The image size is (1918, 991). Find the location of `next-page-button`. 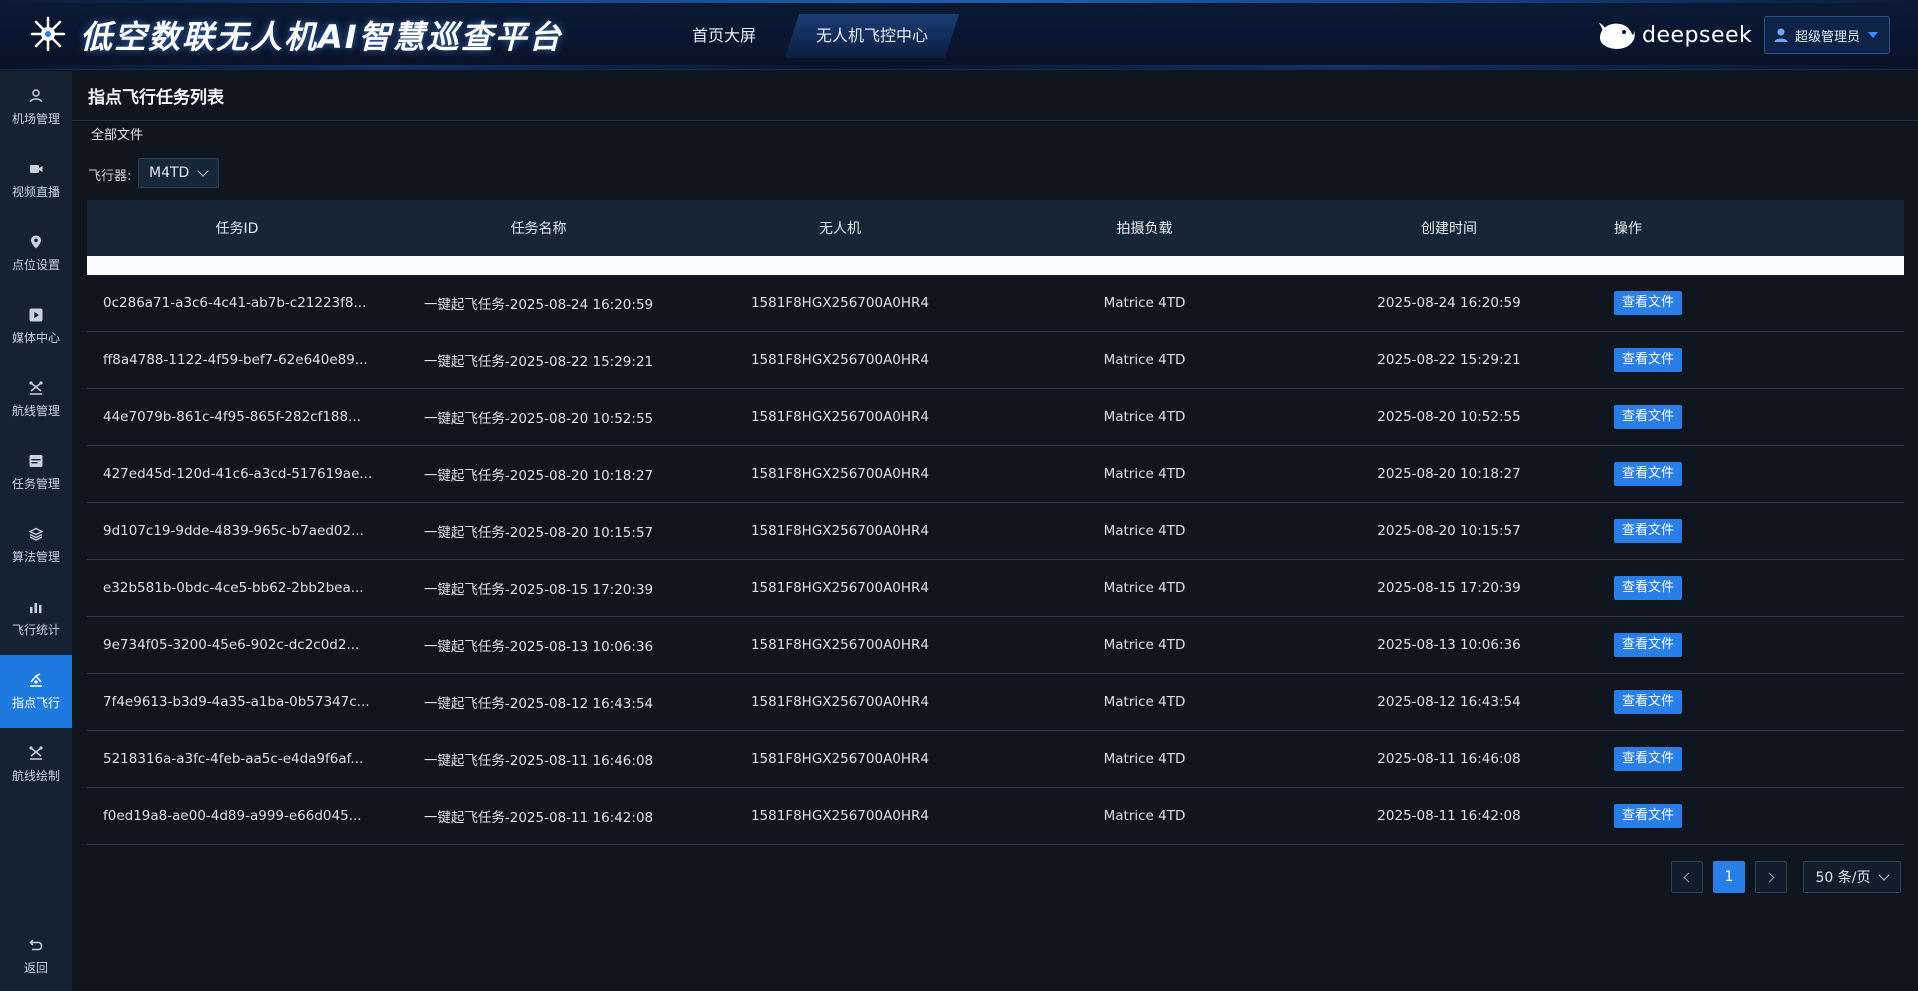

next-page-button is located at coordinates (1771, 877).